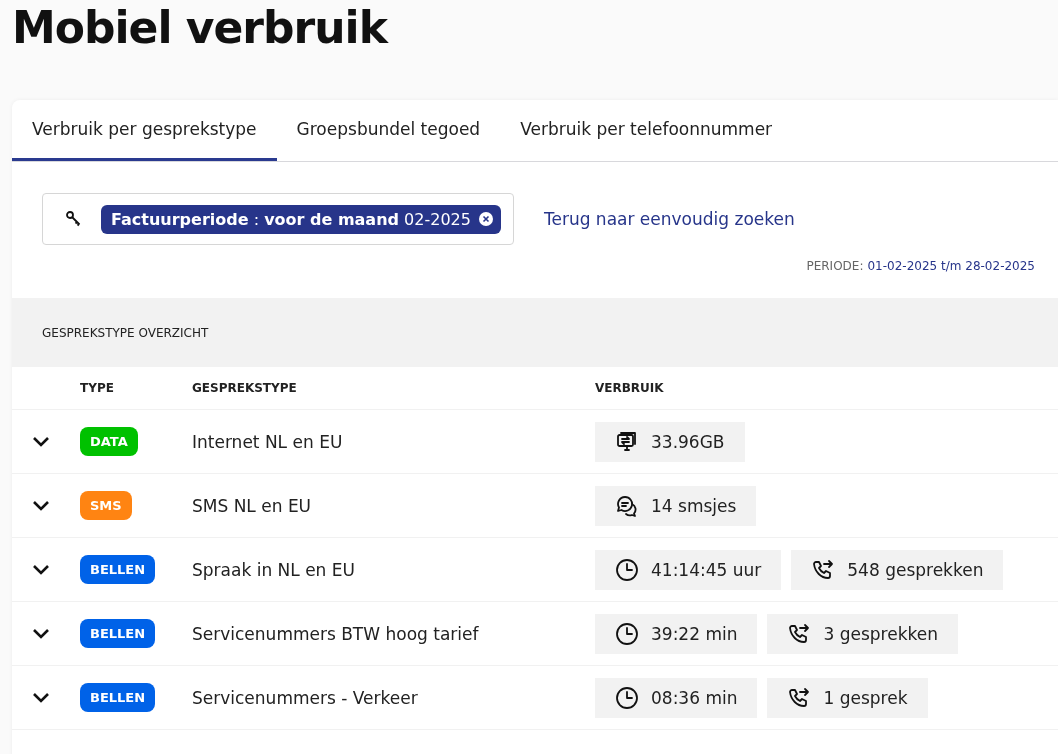  What do you see at coordinates (669, 219) in the screenshot?
I see `simple-search-link: Terug naar eenvoudig zoeken` at bounding box center [669, 219].